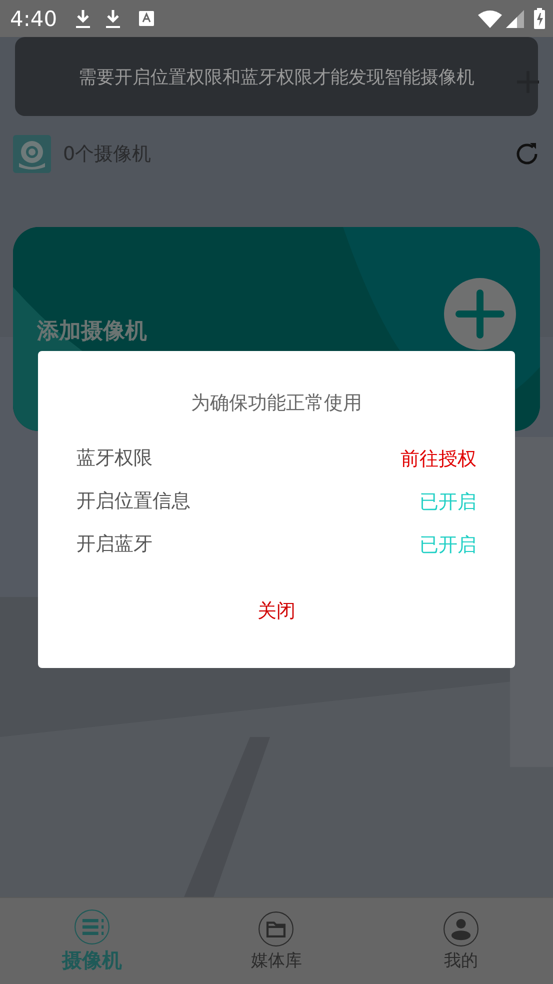 The height and width of the screenshot is (984, 553). Describe the element at coordinates (276, 77) in the screenshot. I see `toast-text: 需要开启位置权限和蓝牙权限才能发现智能摄像机` at that location.